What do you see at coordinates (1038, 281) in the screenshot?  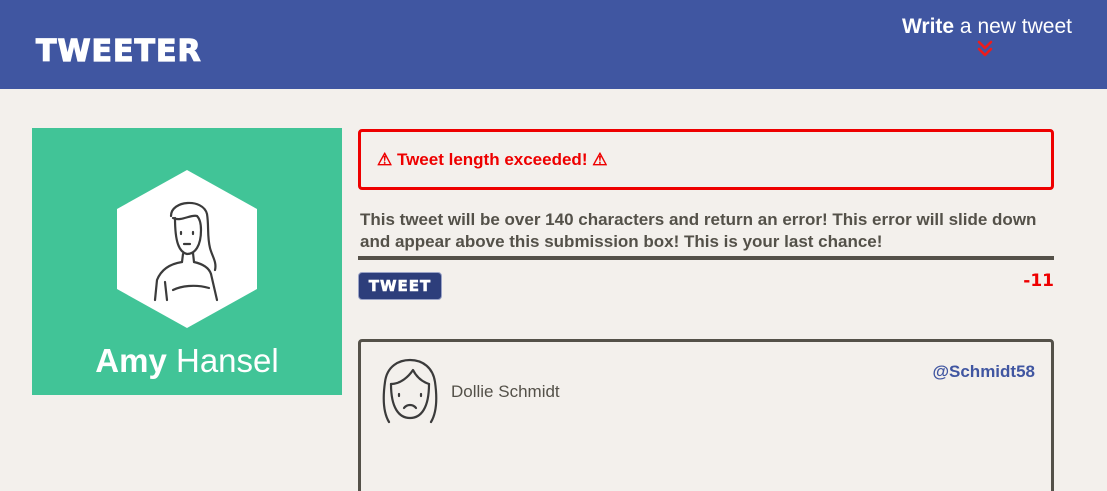 I see `character-counter: -11` at bounding box center [1038, 281].